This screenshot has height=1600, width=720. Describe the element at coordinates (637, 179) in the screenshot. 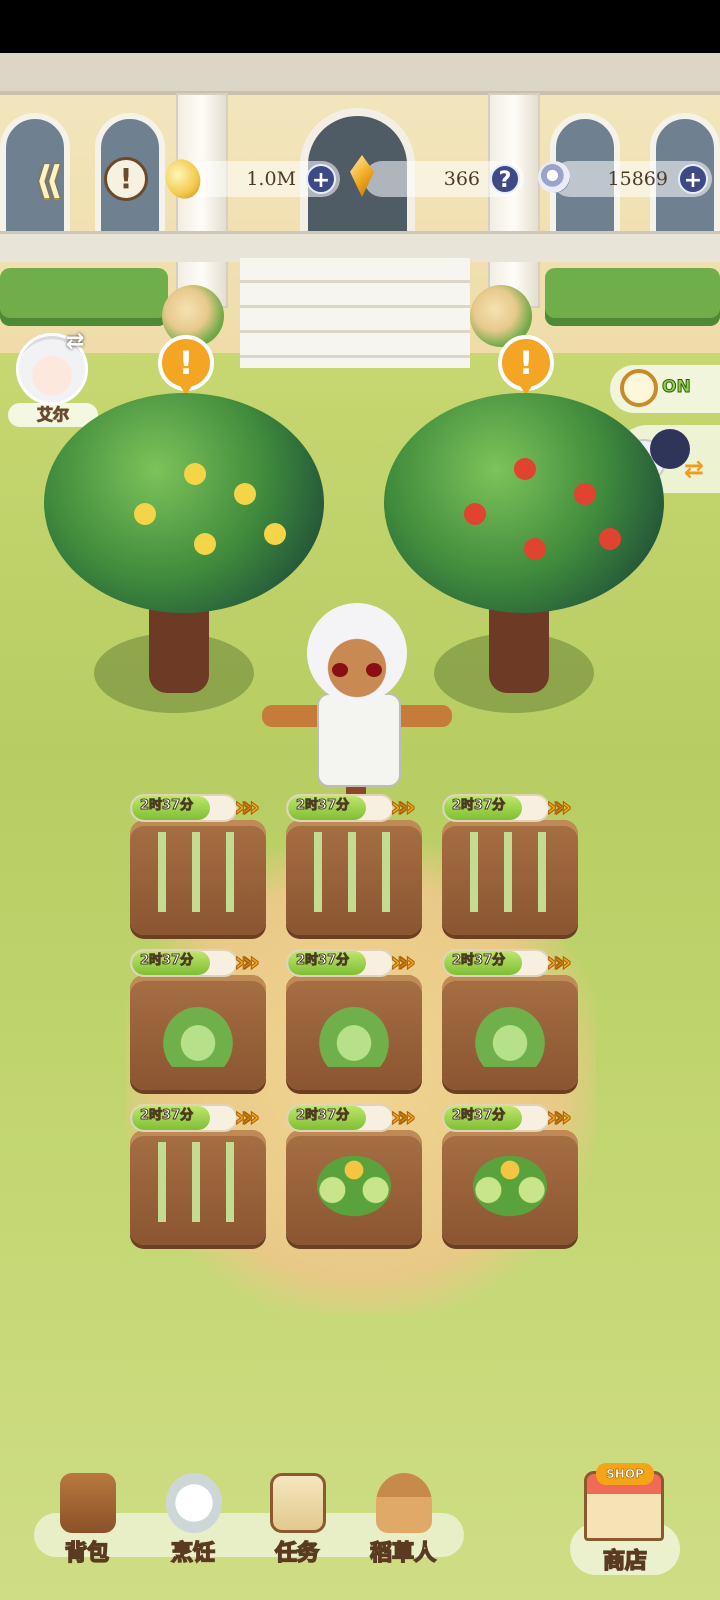

I see `orbs-value: 15869` at that location.